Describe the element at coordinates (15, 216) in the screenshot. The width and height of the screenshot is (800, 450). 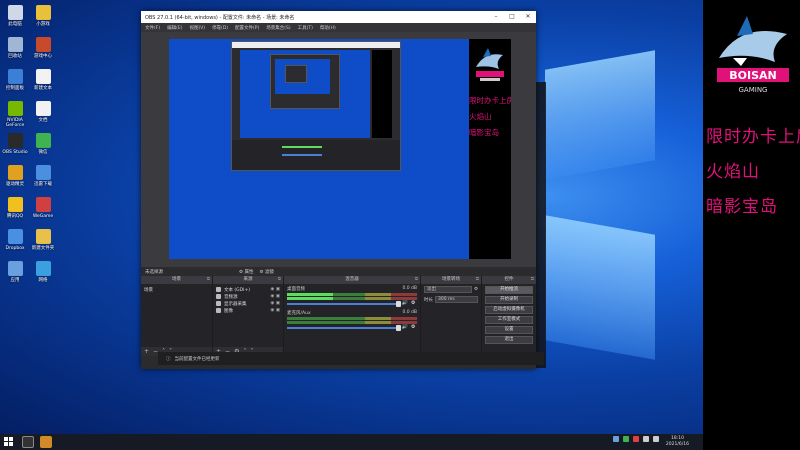
I see `desktop-icon-label: 腾讯QQ` at that location.